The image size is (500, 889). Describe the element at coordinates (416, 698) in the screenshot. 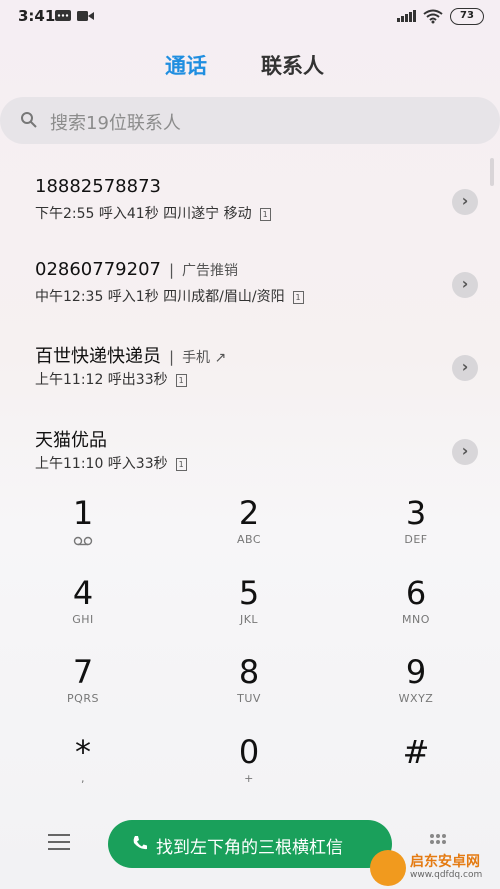

I see `key-letters: WXYZ` at that location.